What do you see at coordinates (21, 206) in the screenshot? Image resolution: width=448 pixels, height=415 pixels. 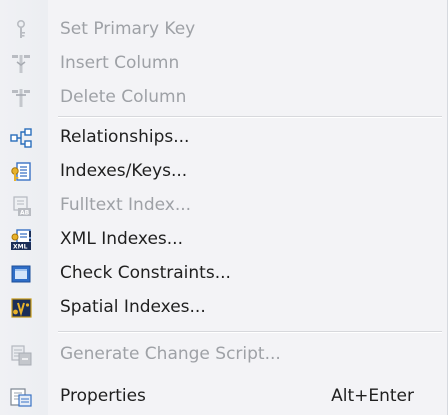 I see `fulltext-index-icon: AB` at bounding box center [21, 206].